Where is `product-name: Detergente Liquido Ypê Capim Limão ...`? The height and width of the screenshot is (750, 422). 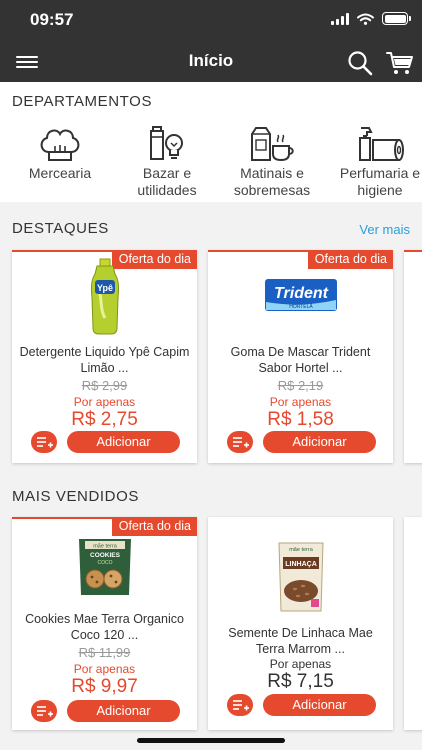 product-name: Detergente Liquido Ypê Capim Limão ... is located at coordinates (104, 360).